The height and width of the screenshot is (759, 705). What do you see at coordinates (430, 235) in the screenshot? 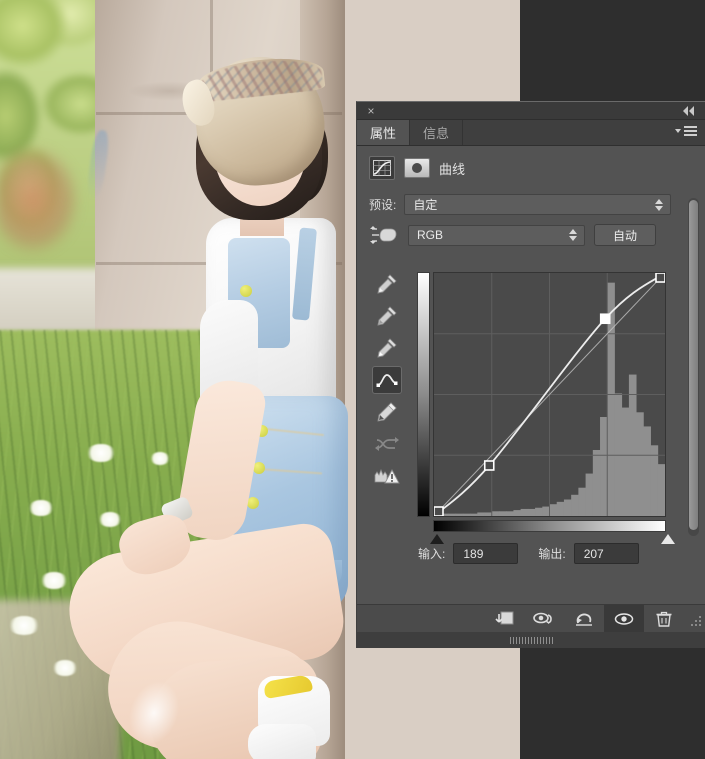
I see `channel-value: RGB` at bounding box center [430, 235].